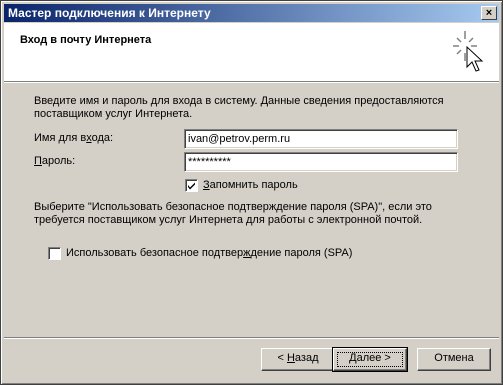 This screenshot has height=385, width=503. I want to click on wizard-header: Вход в почту Интернета, so click(251, 52).